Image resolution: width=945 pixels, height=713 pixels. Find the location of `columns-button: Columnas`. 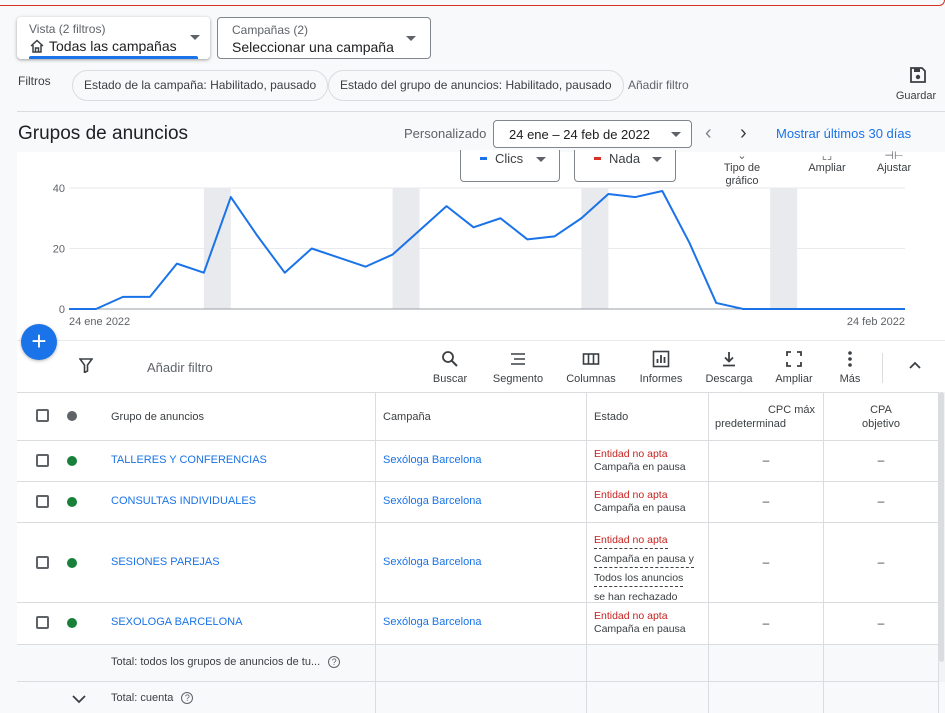

columns-button: Columnas is located at coordinates (591, 367).